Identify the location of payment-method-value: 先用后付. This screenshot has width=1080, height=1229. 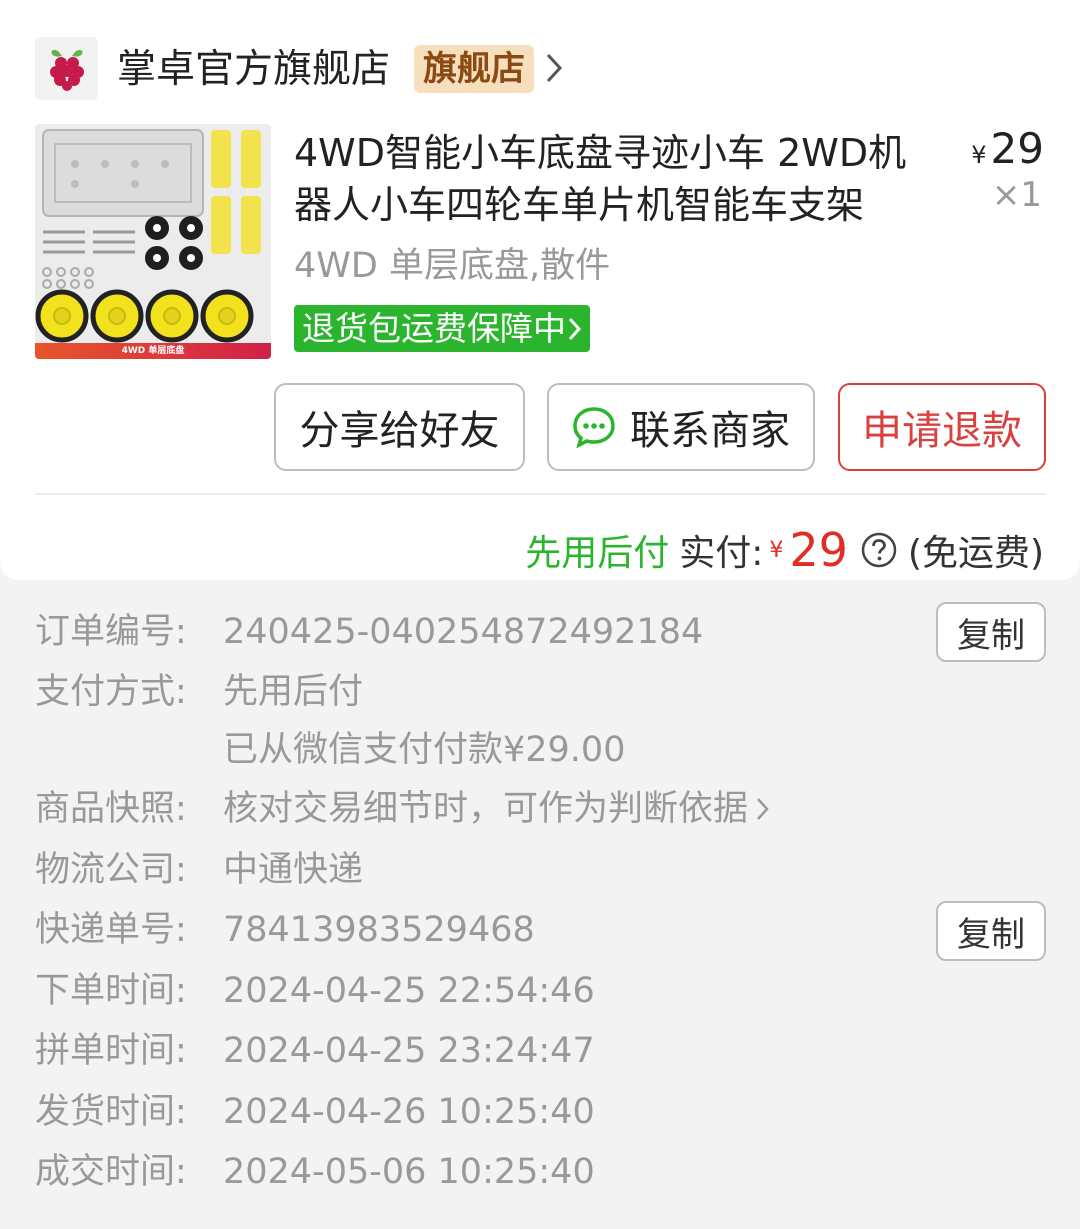
(293, 692).